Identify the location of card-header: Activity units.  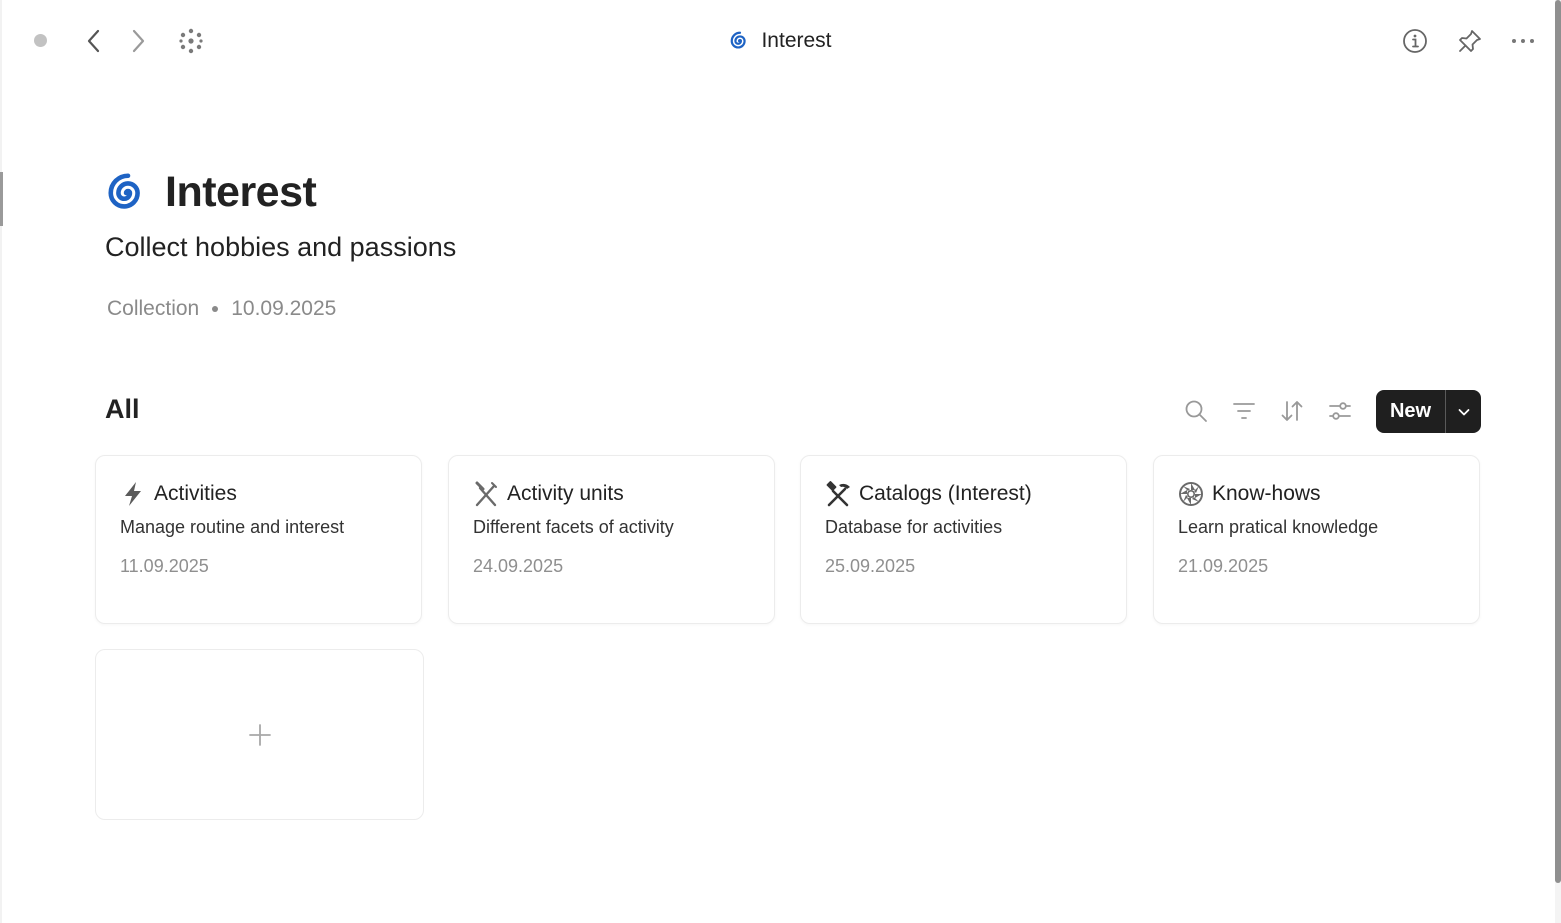
(548, 494).